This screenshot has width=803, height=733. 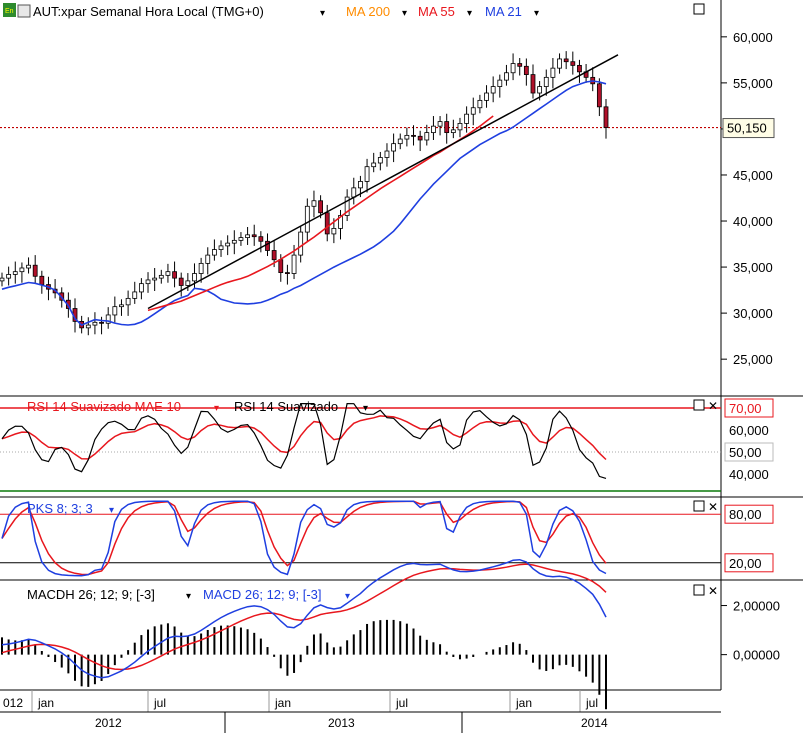 I want to click on pks-close-icon: ✕, so click(x=713, y=507).